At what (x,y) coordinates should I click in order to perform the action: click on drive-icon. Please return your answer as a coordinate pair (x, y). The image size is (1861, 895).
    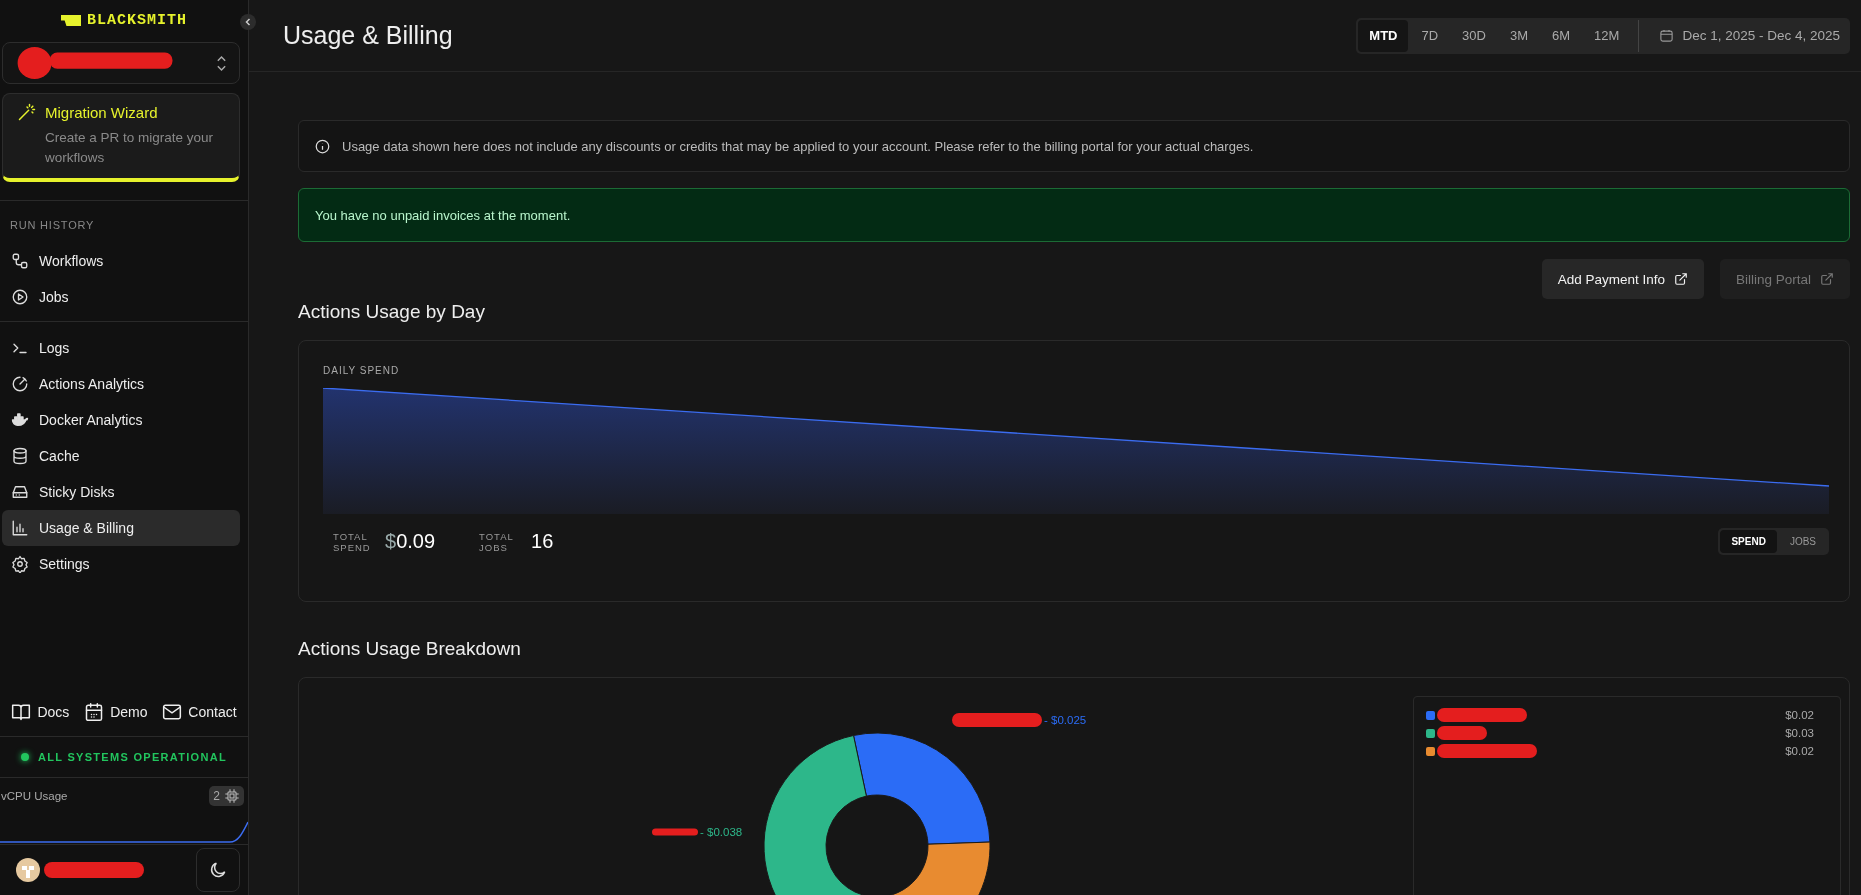
    Looking at the image, I should click on (20, 492).